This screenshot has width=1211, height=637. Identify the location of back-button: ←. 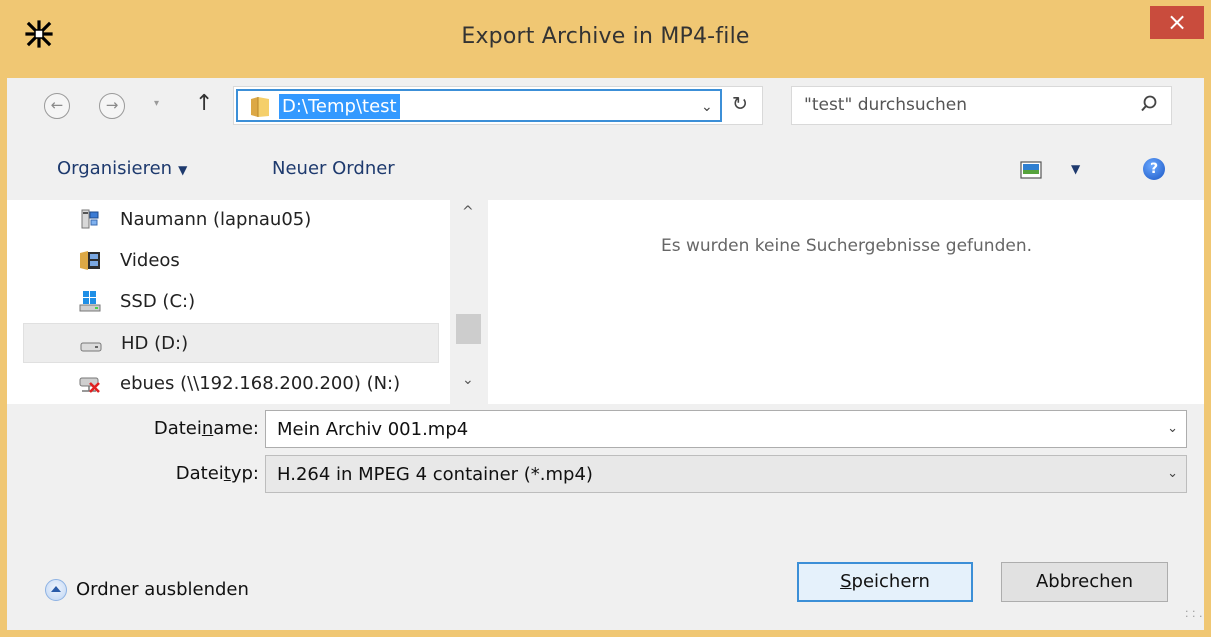
(57, 106).